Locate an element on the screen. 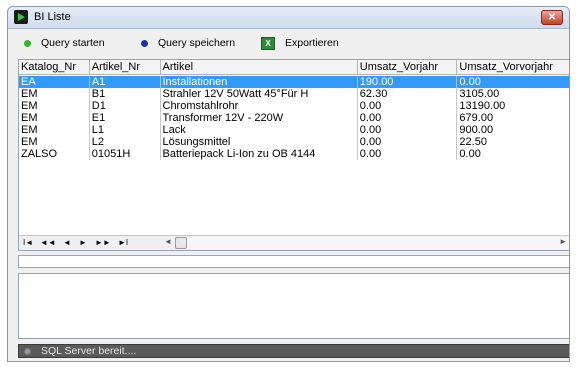 This screenshot has width=578, height=367. prev-record-button: ◄ is located at coordinates (67, 243).